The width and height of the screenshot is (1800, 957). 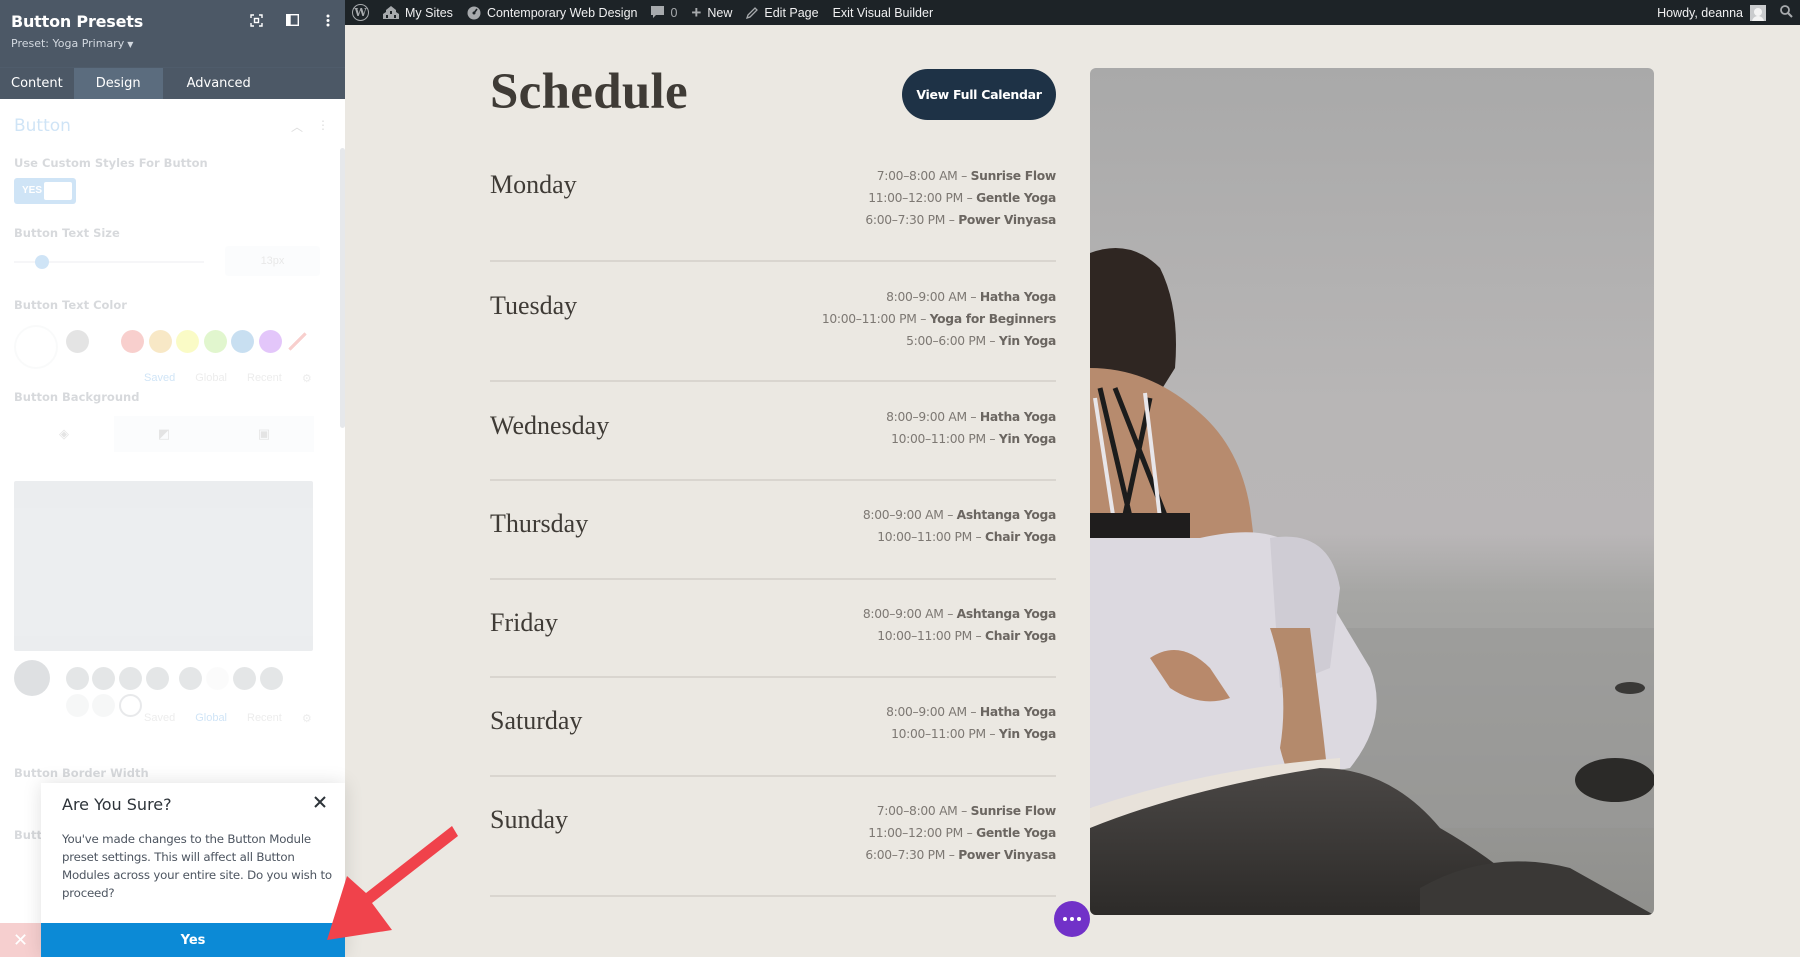 What do you see at coordinates (960, 220) in the screenshot?
I see `class-entry: 6:00–7:30 PM – Power Vinyasa` at bounding box center [960, 220].